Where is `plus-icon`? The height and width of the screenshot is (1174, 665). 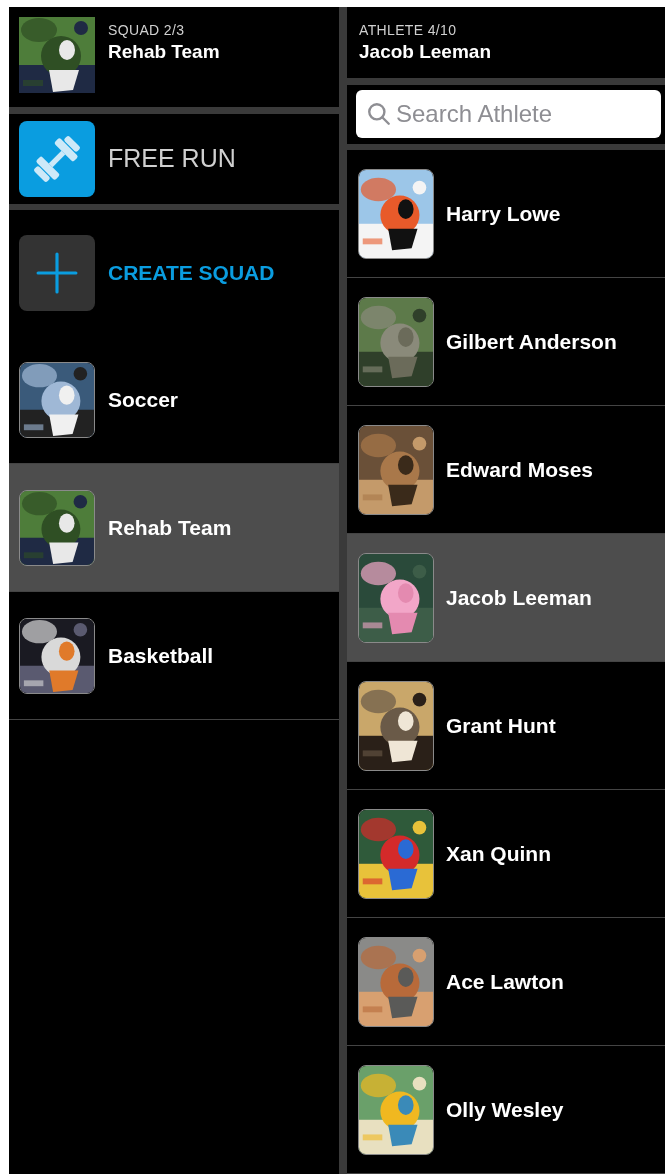 plus-icon is located at coordinates (57, 273).